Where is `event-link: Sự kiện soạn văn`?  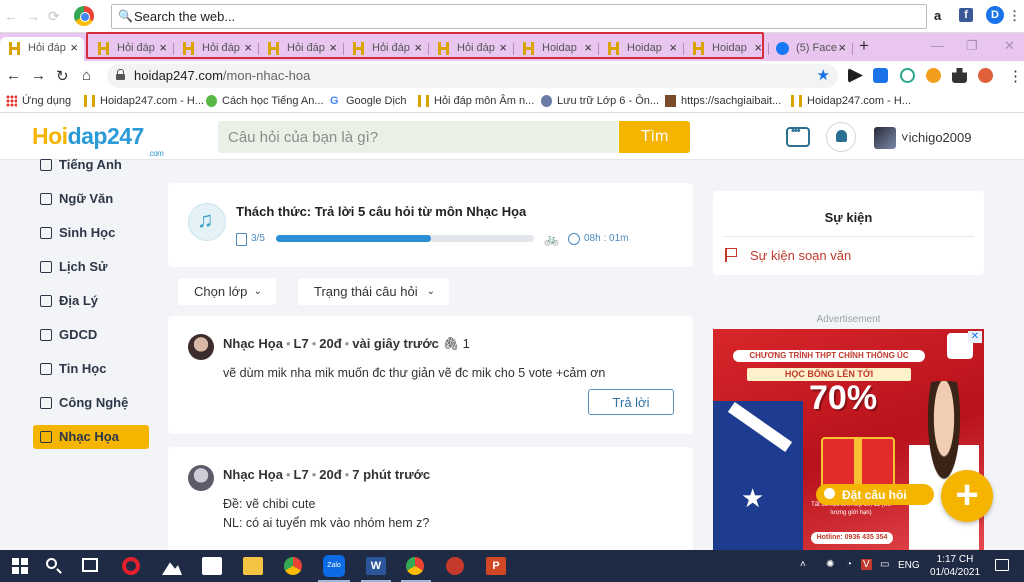
event-link: Sự kiện soạn văn is located at coordinates (800, 255).